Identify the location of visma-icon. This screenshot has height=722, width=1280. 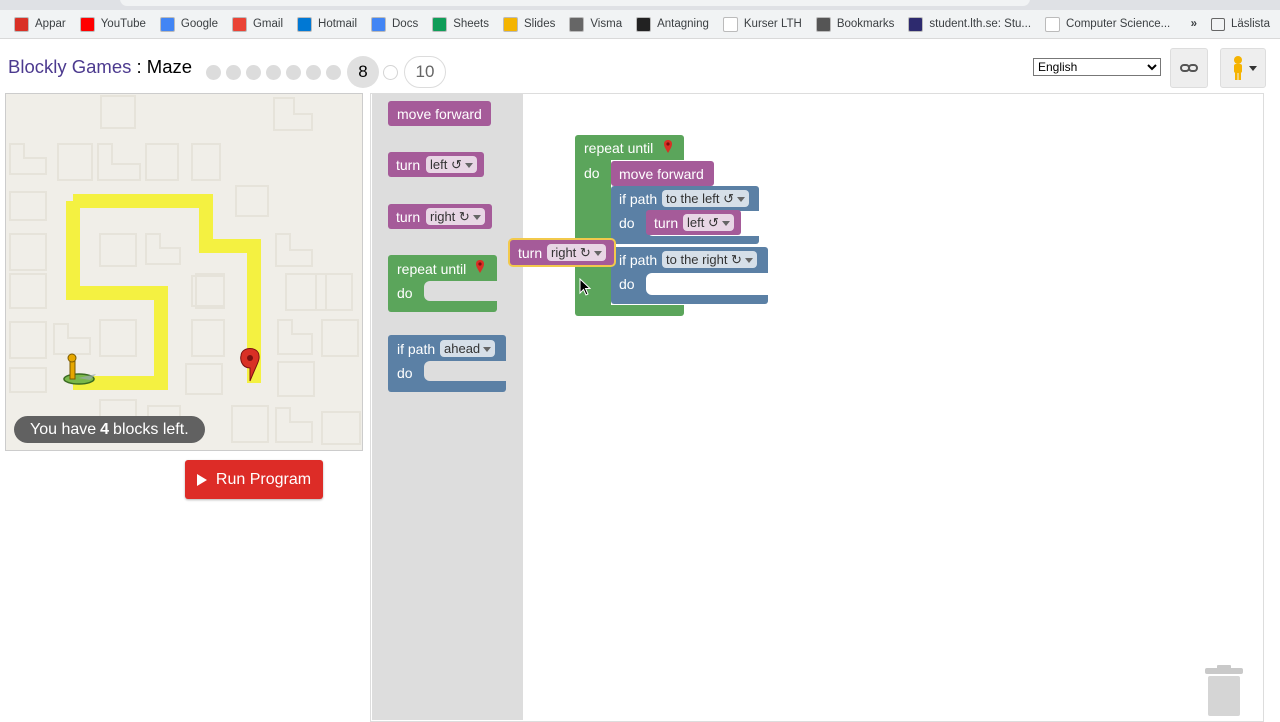
(577, 24).